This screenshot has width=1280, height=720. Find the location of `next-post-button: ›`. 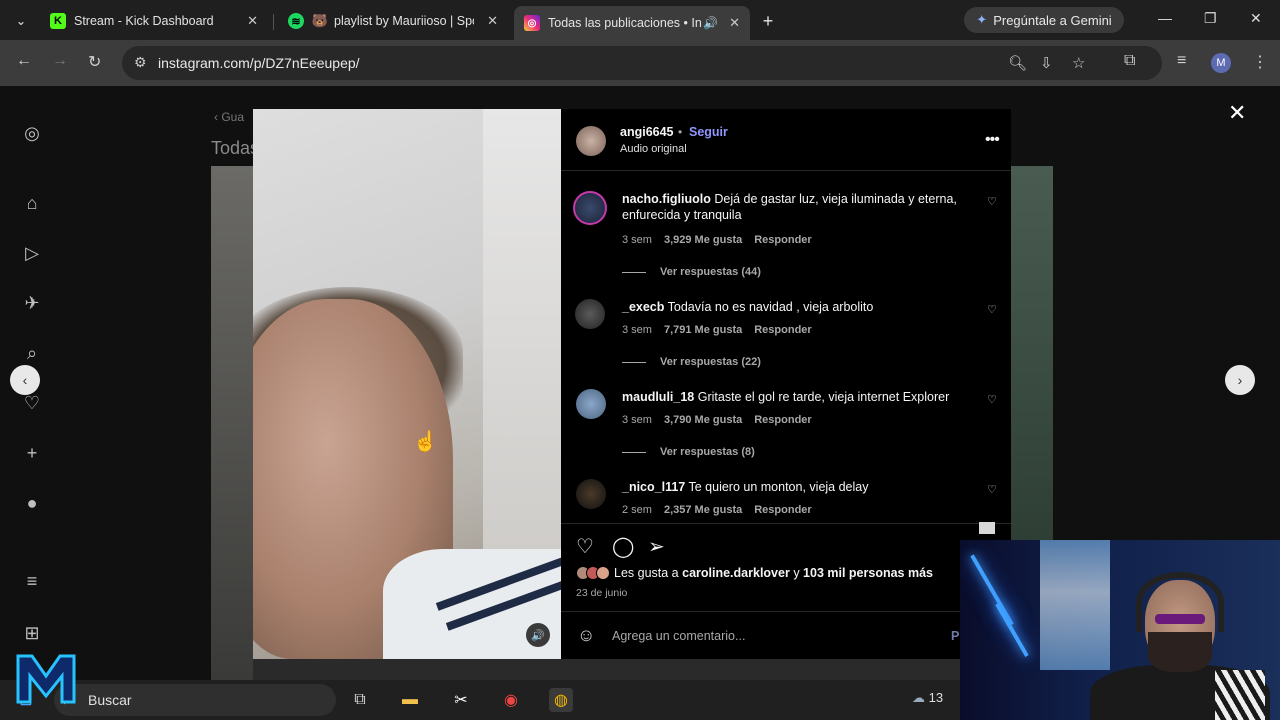

next-post-button: › is located at coordinates (1240, 380).